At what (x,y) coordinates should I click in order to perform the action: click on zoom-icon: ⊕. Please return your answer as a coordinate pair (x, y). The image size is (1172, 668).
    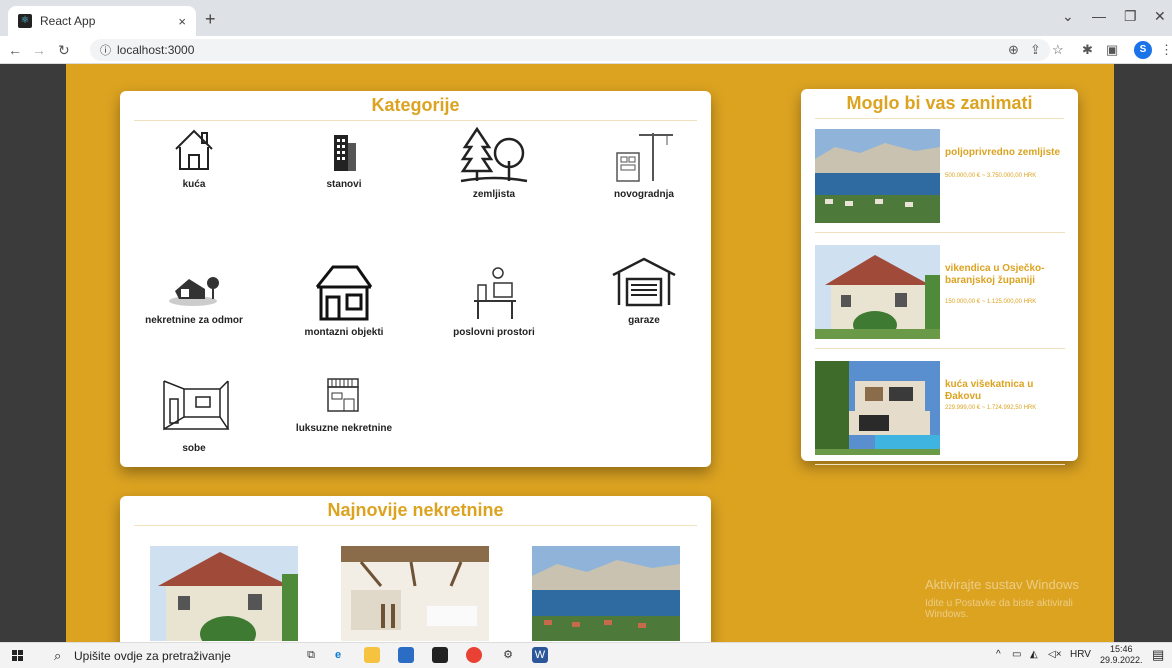
    Looking at the image, I should click on (1013, 50).